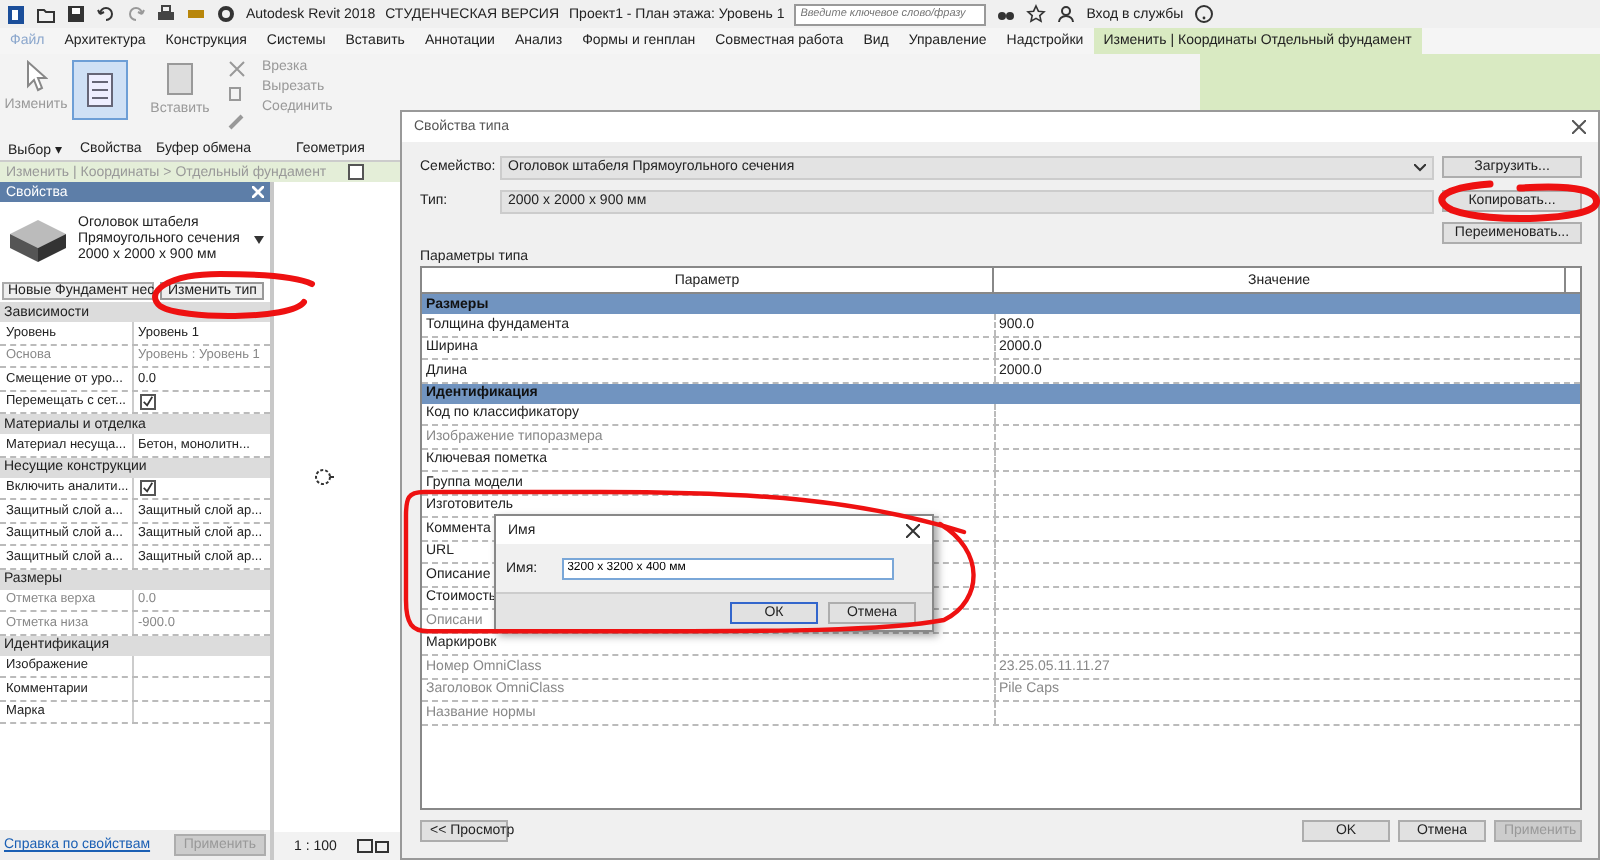 Image resolution: width=1600 pixels, height=860 pixels. What do you see at coordinates (1066, 14) in the screenshot?
I see `user-icon` at bounding box center [1066, 14].